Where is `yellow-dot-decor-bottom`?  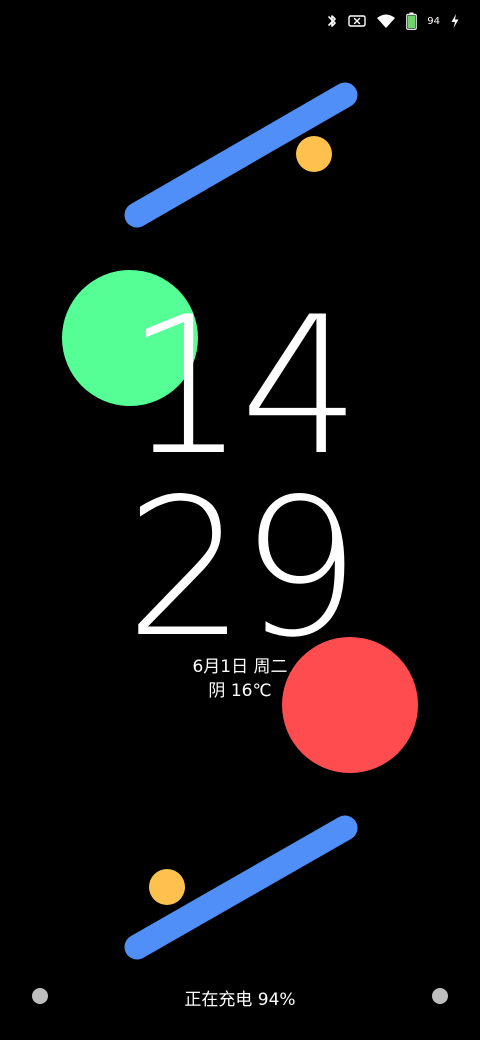
yellow-dot-decor-bottom is located at coordinates (167, 887).